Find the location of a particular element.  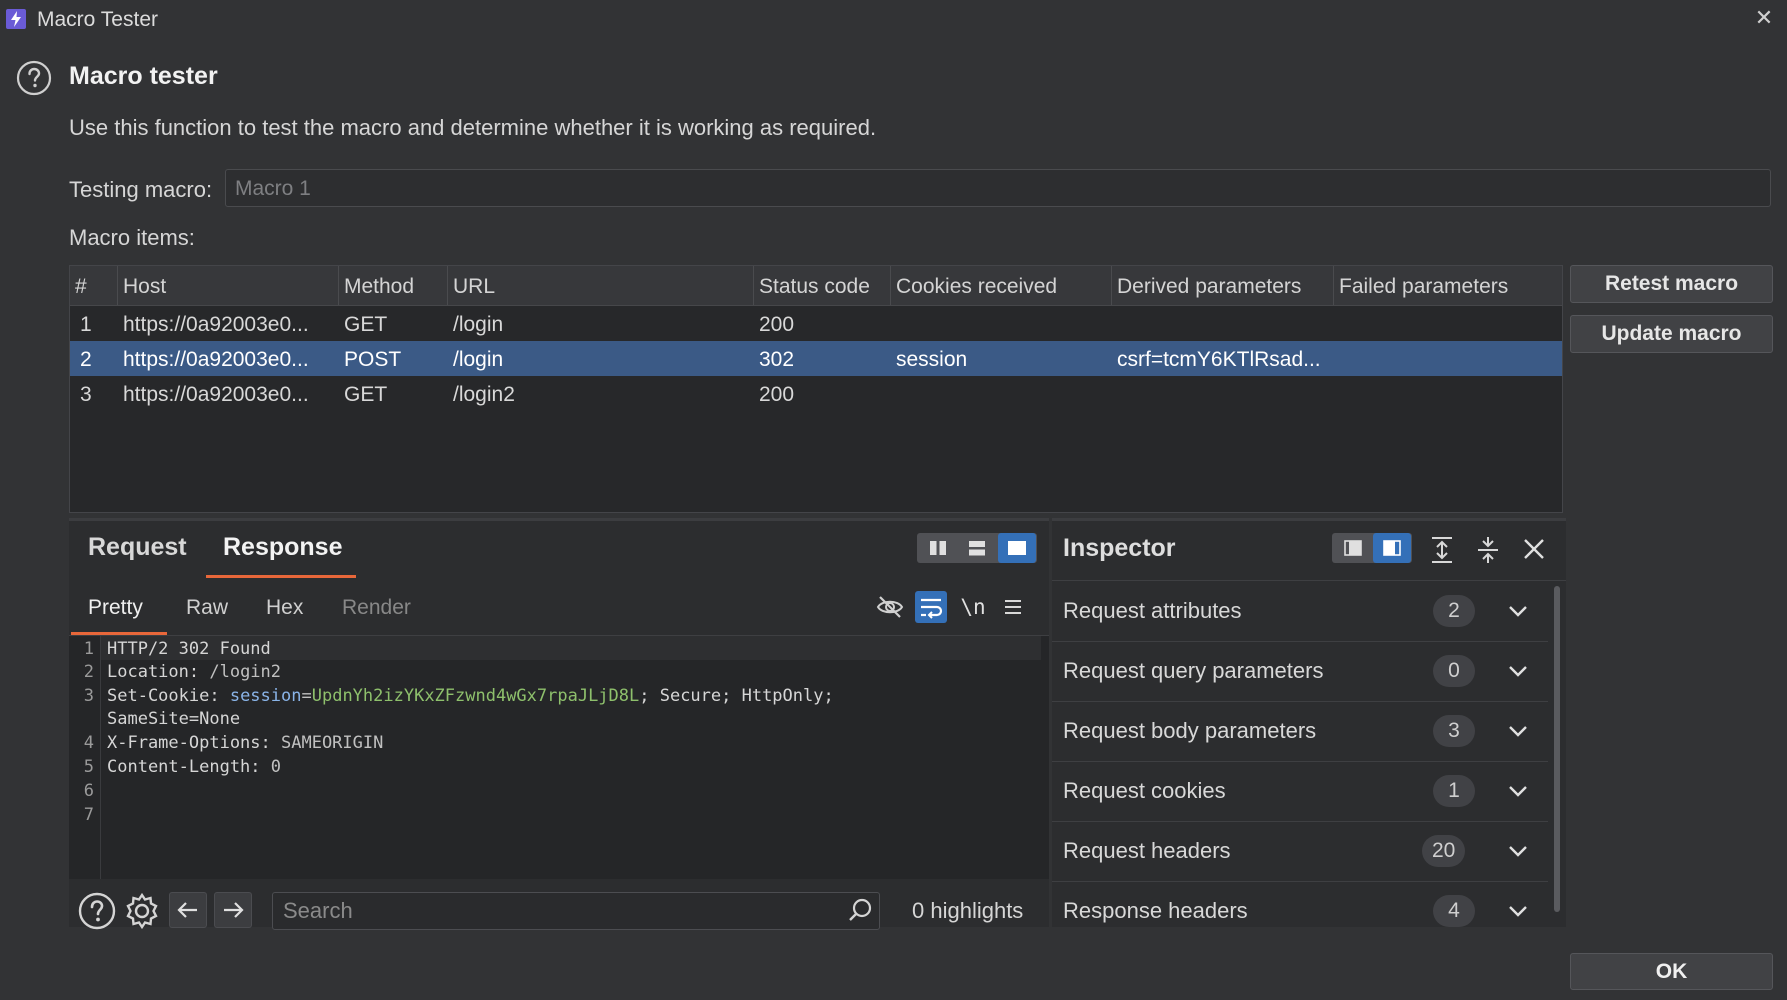

layout-toggle-group is located at coordinates (977, 548).